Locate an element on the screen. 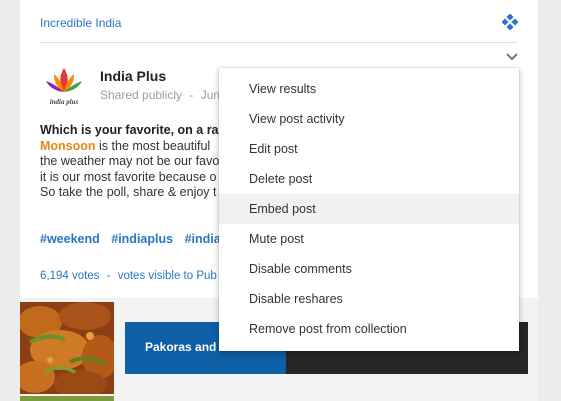 Image resolution: width=561 pixels, height=401 pixels. menu-item-view-post-activity: View post activity is located at coordinates (369, 119).